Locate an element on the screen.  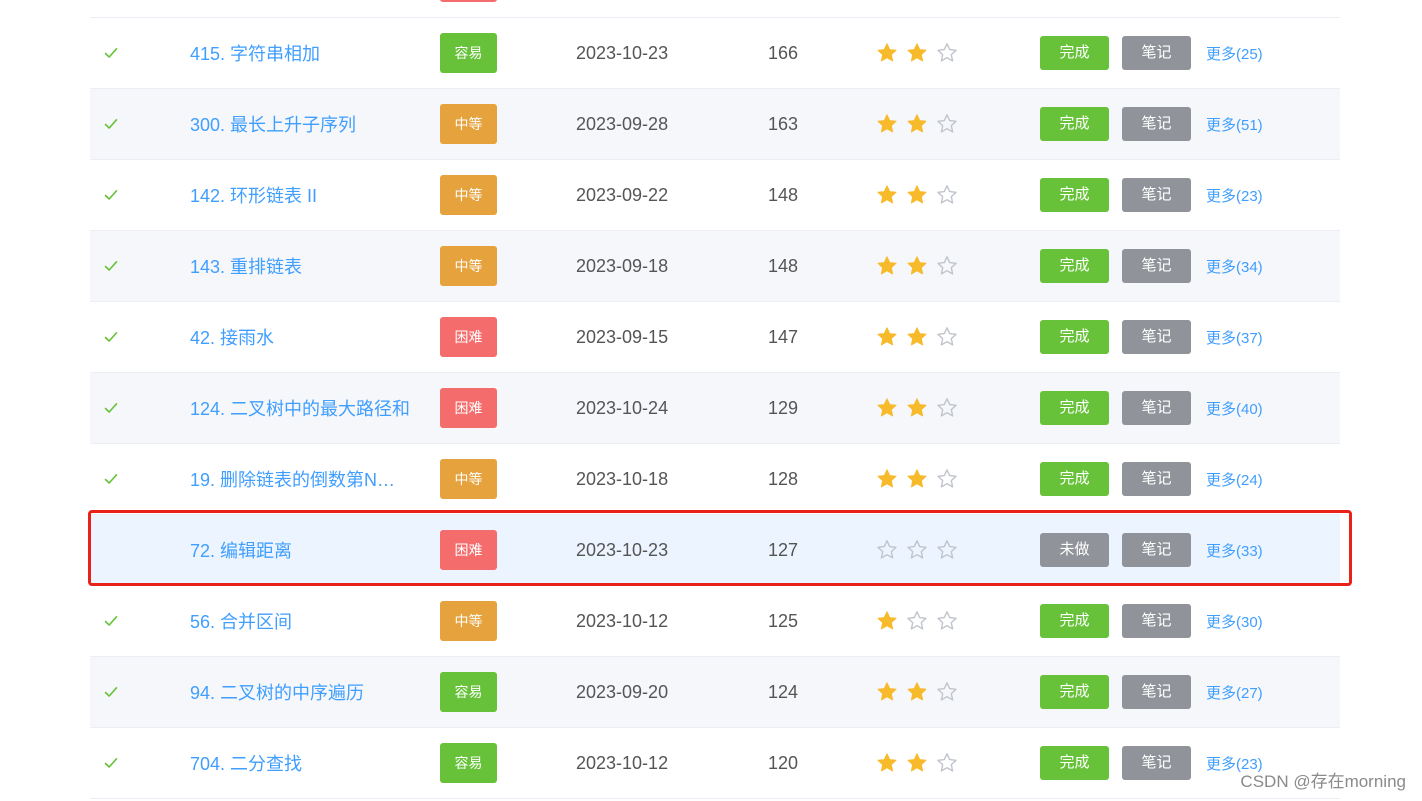
problem-title-link: 56. 合并区间 is located at coordinates (241, 621).